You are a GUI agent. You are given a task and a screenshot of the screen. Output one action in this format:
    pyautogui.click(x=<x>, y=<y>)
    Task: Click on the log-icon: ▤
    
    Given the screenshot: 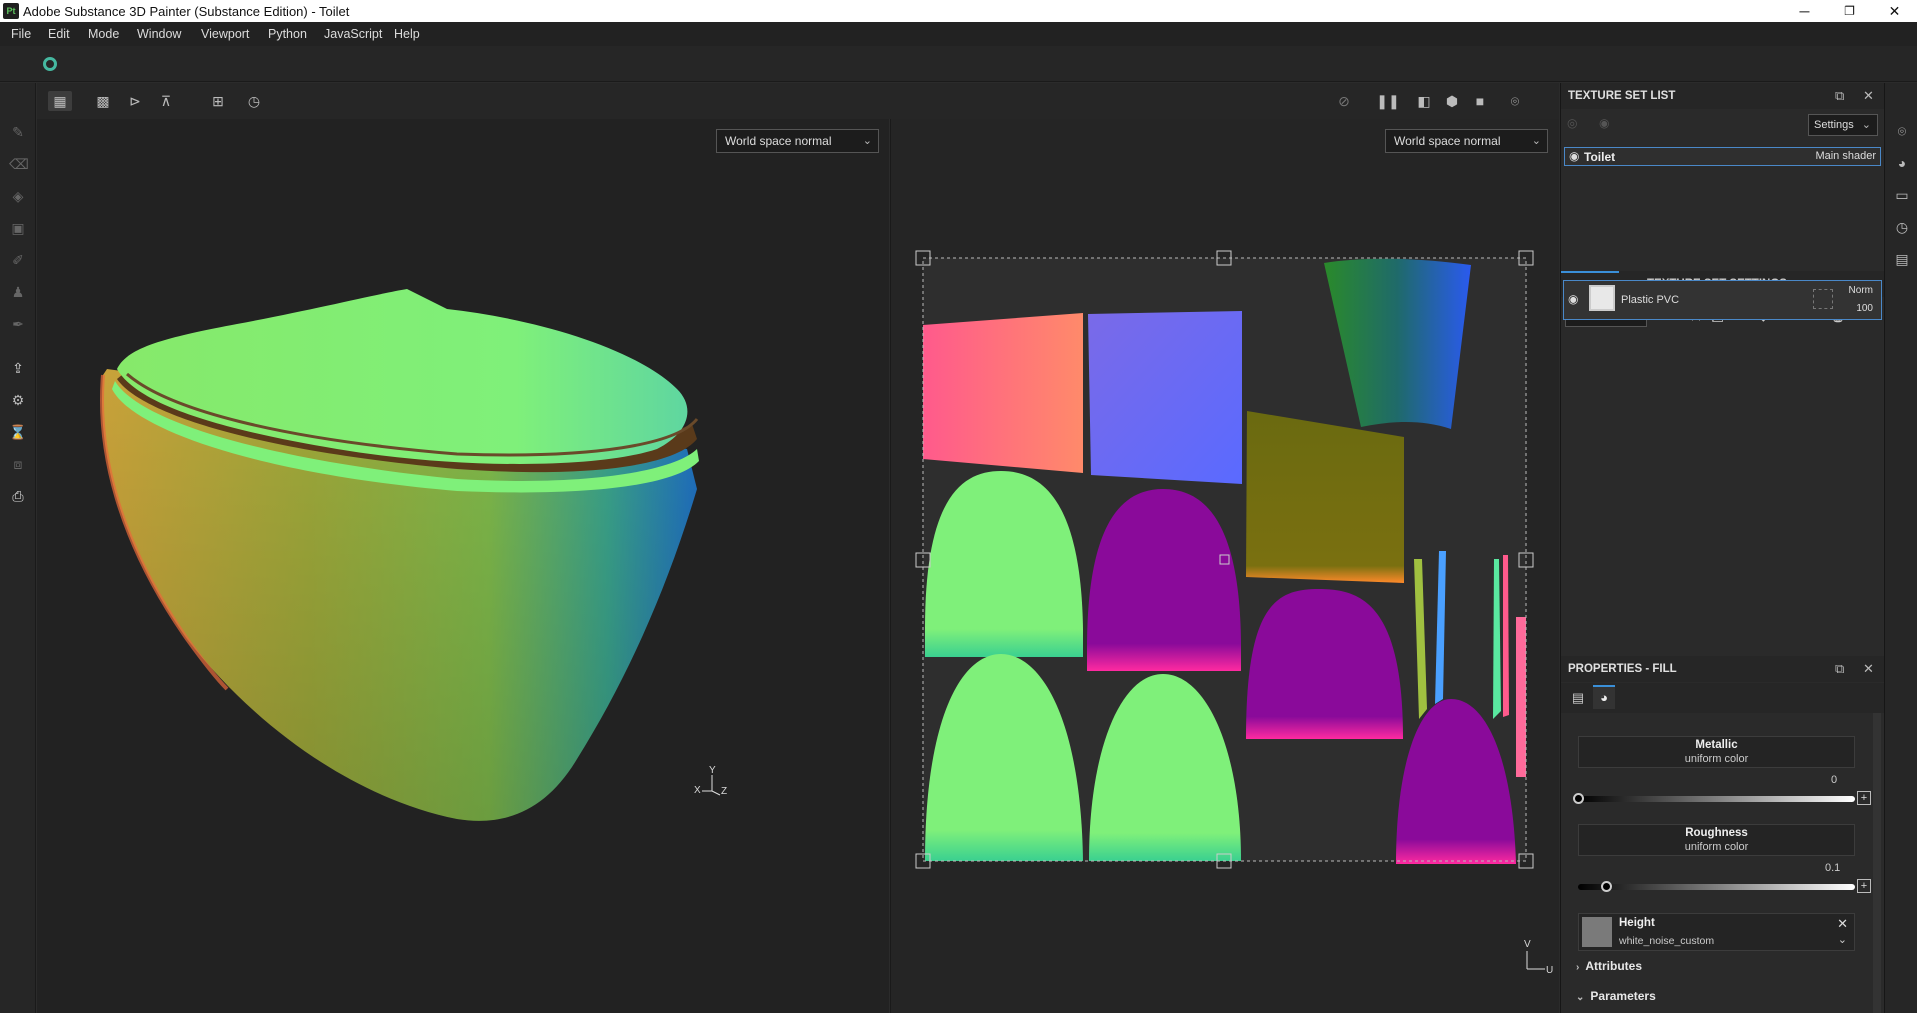 What is the action you would take?
    pyautogui.click(x=1902, y=259)
    